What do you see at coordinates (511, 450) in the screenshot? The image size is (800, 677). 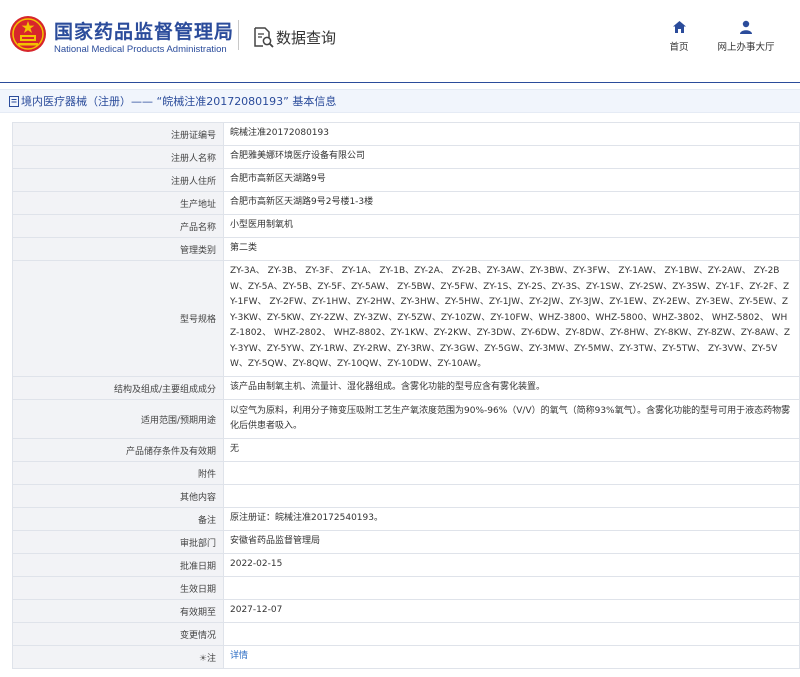 I see `value-storage: 无` at bounding box center [511, 450].